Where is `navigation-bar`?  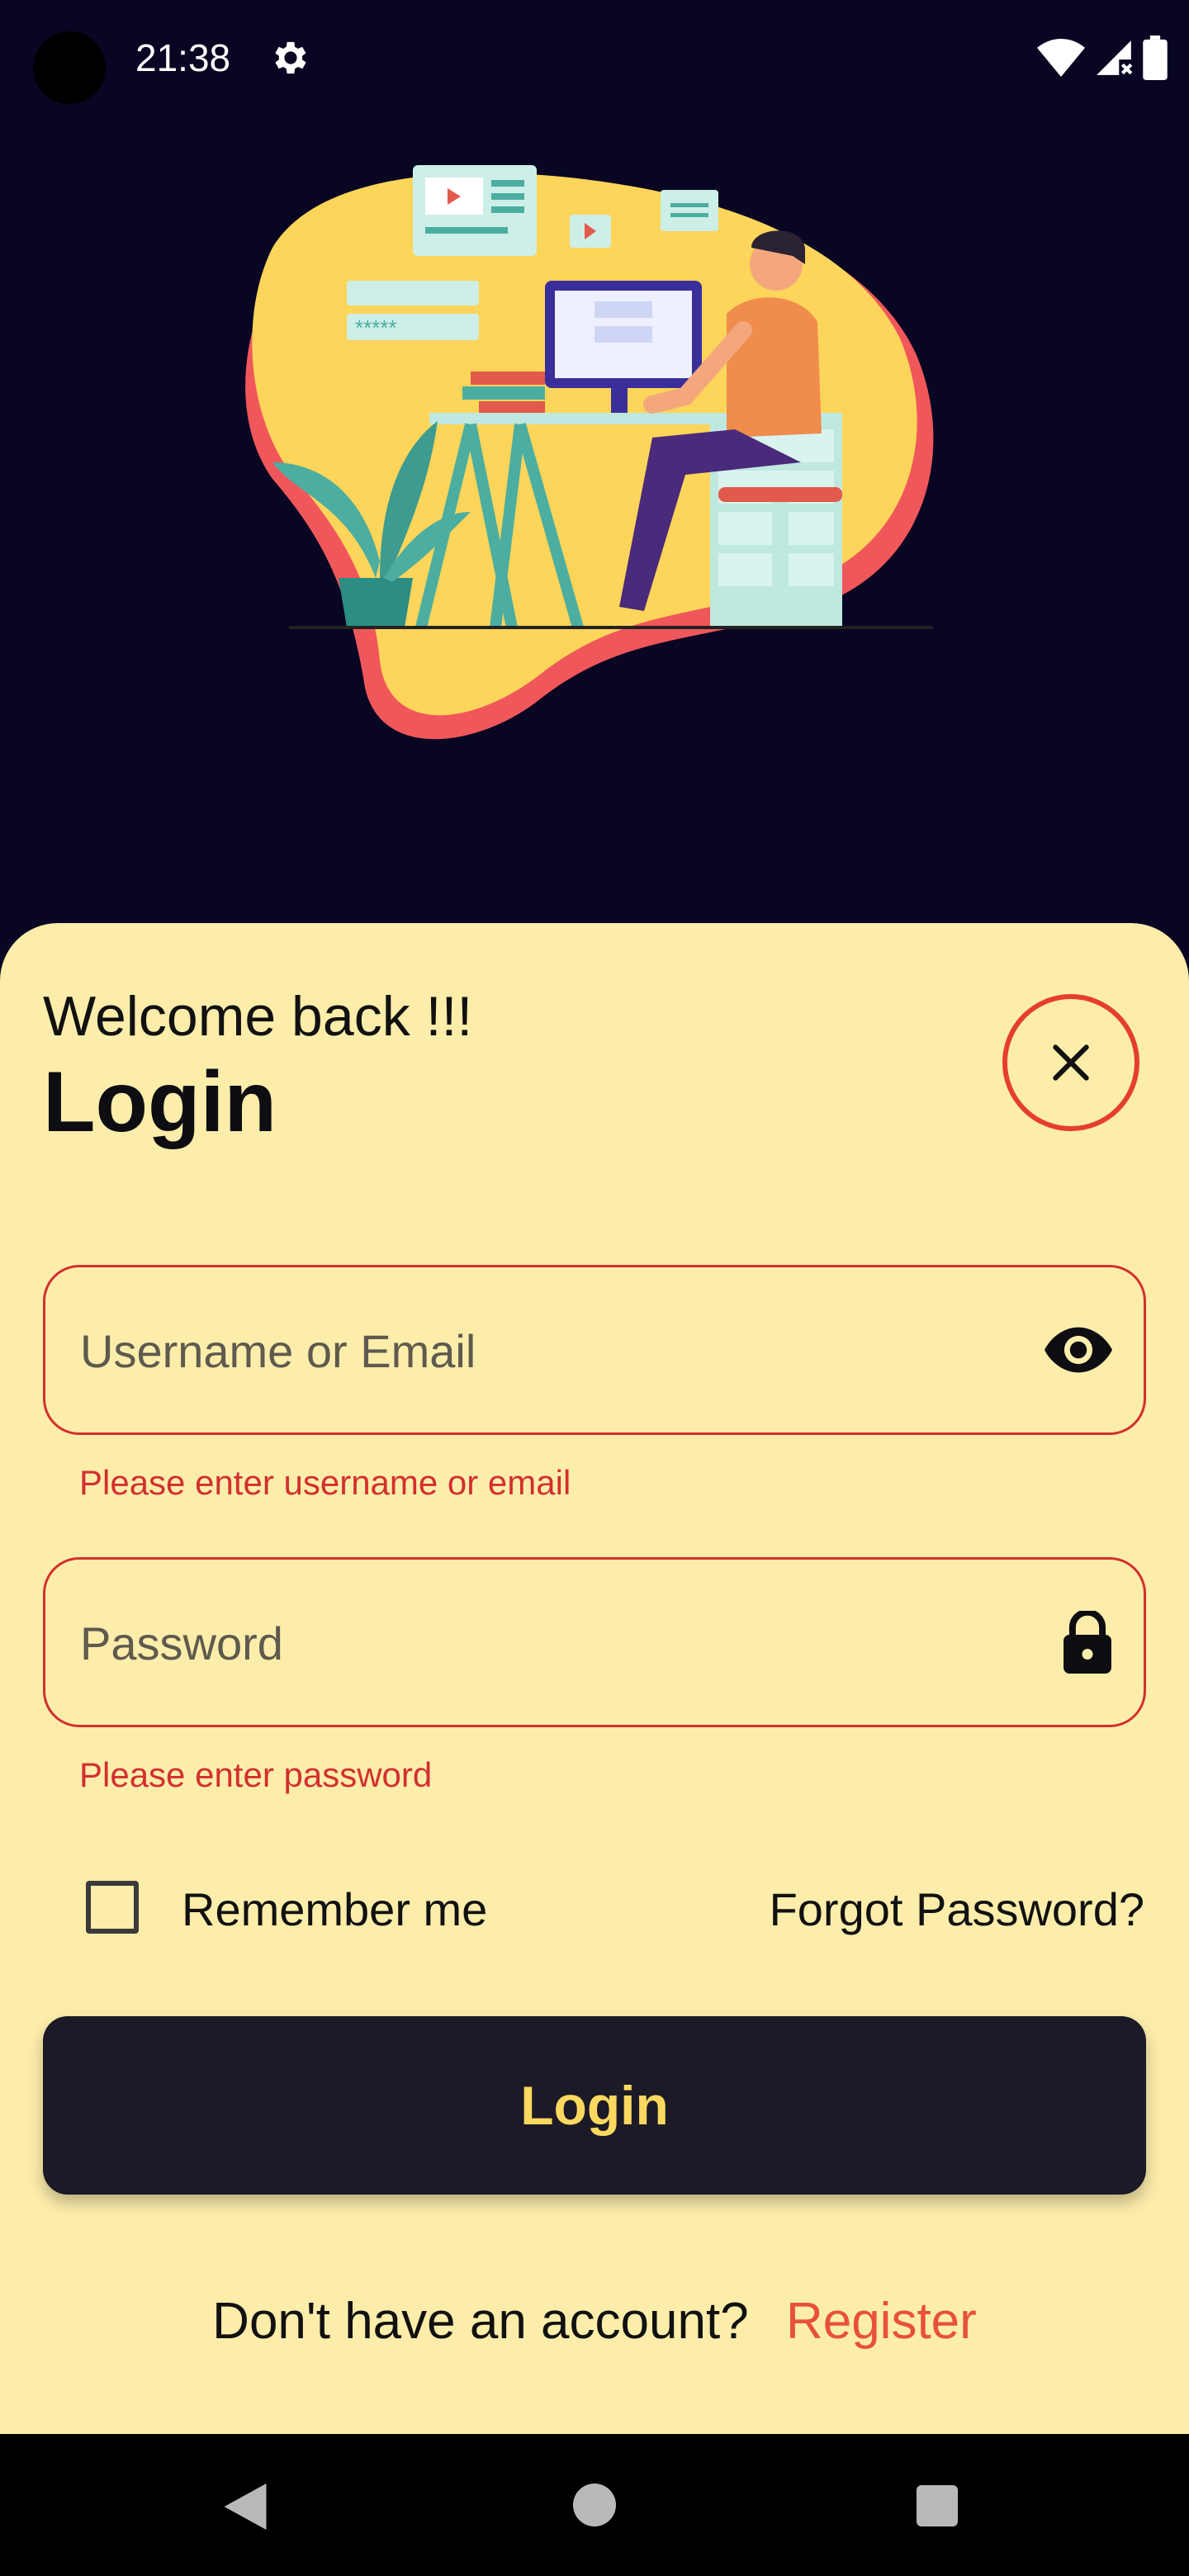 navigation-bar is located at coordinates (594, 2505).